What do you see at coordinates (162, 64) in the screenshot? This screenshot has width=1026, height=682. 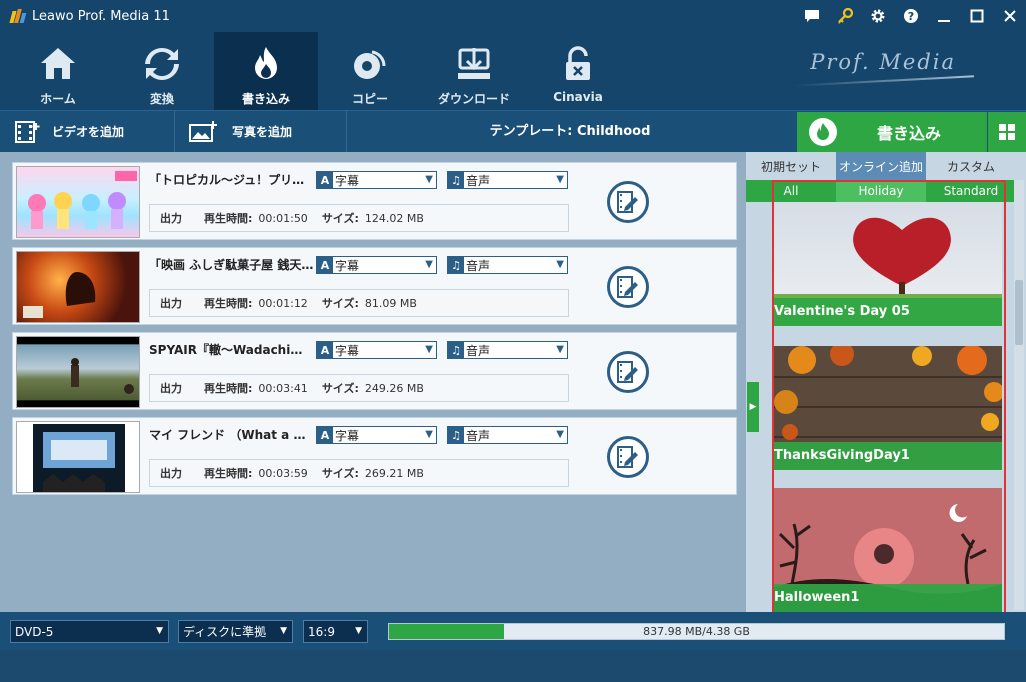 I see `convert-icon` at bounding box center [162, 64].